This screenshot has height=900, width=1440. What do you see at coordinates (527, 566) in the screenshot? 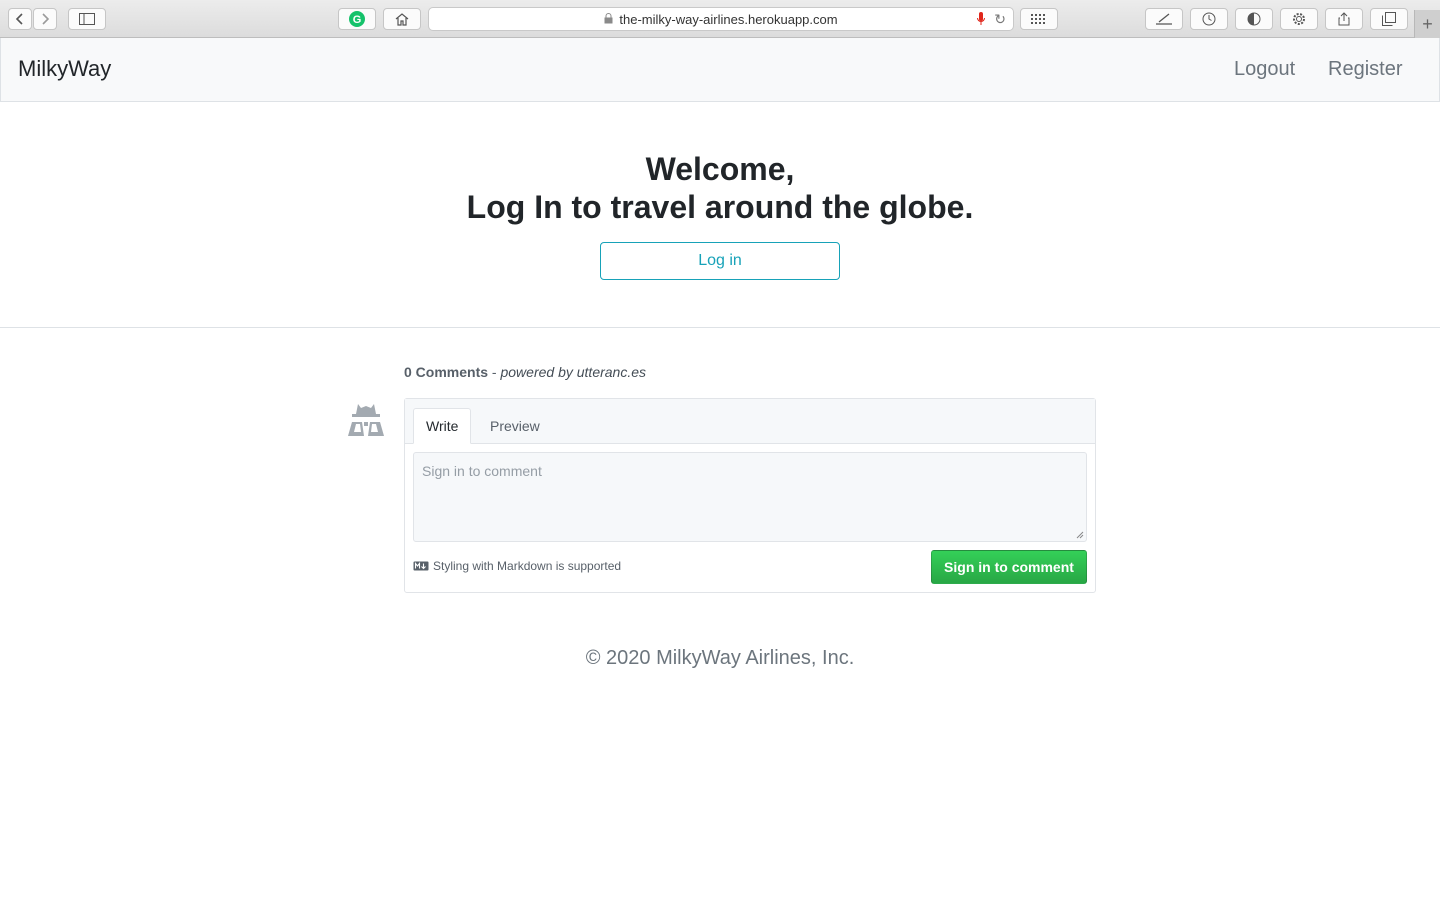
I see `markdown-note-label: Styling with Markdown is supported` at bounding box center [527, 566].